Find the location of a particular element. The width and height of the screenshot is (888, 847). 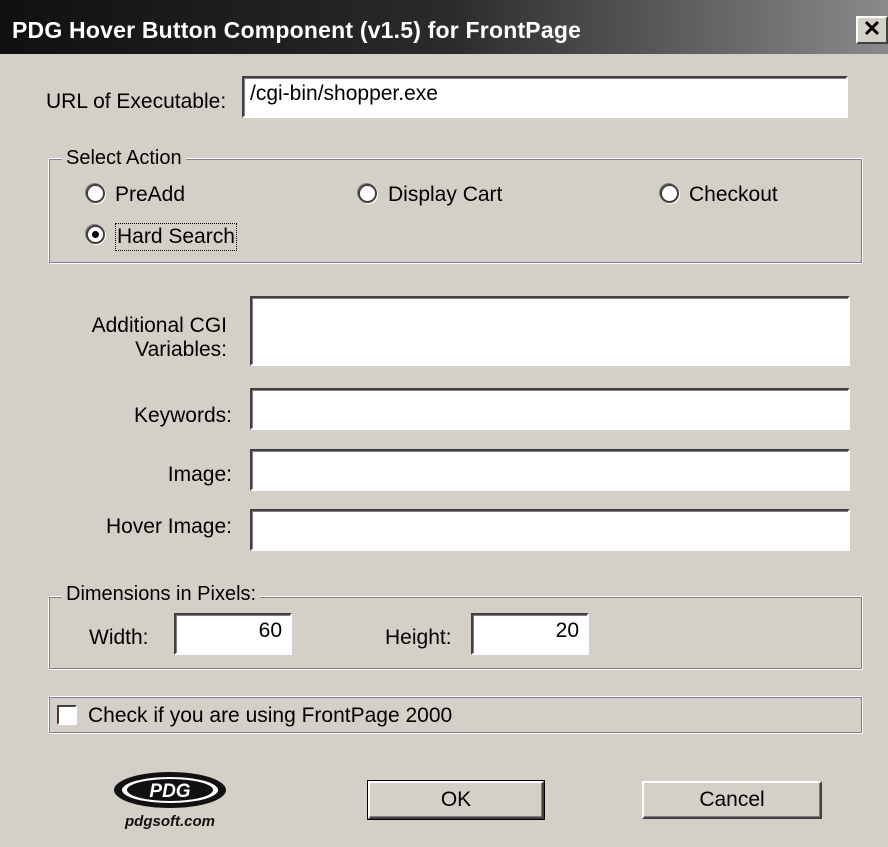

radio-preadd-label: PreAdd is located at coordinates (150, 195).